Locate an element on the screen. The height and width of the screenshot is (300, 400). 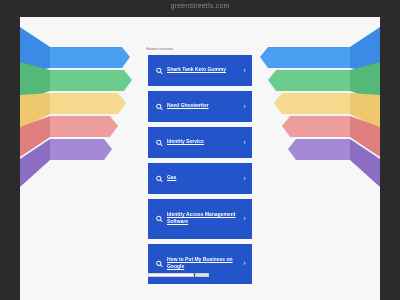
right-ribbon-blue is located at coordinates (320, 50).